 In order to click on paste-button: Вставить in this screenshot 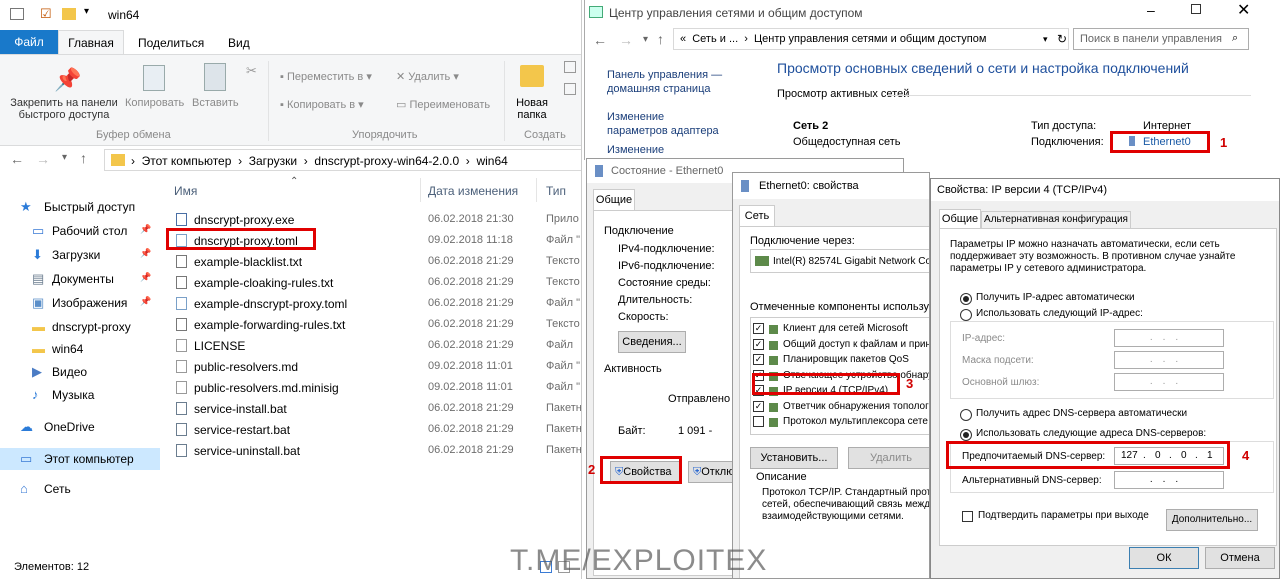, I will do `click(215, 103)`.